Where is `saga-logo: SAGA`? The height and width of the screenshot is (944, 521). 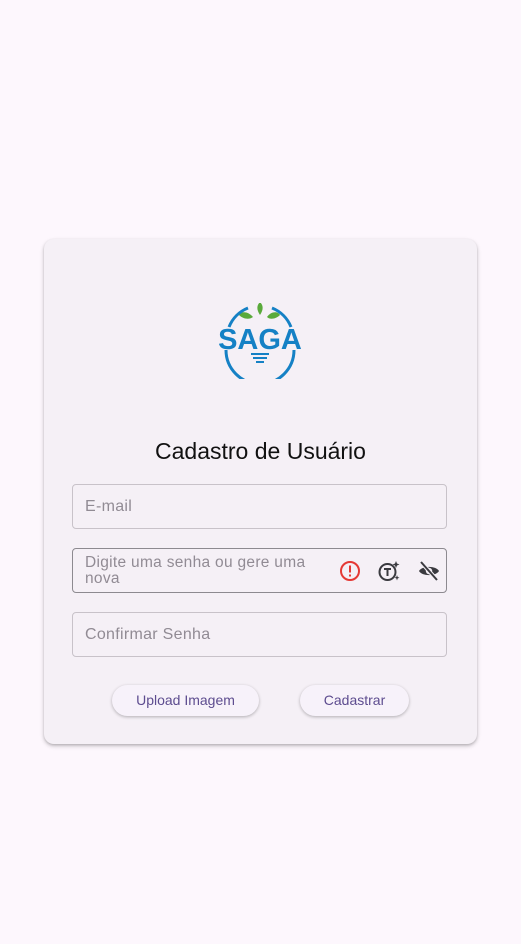 saga-logo: SAGA is located at coordinates (260, 341).